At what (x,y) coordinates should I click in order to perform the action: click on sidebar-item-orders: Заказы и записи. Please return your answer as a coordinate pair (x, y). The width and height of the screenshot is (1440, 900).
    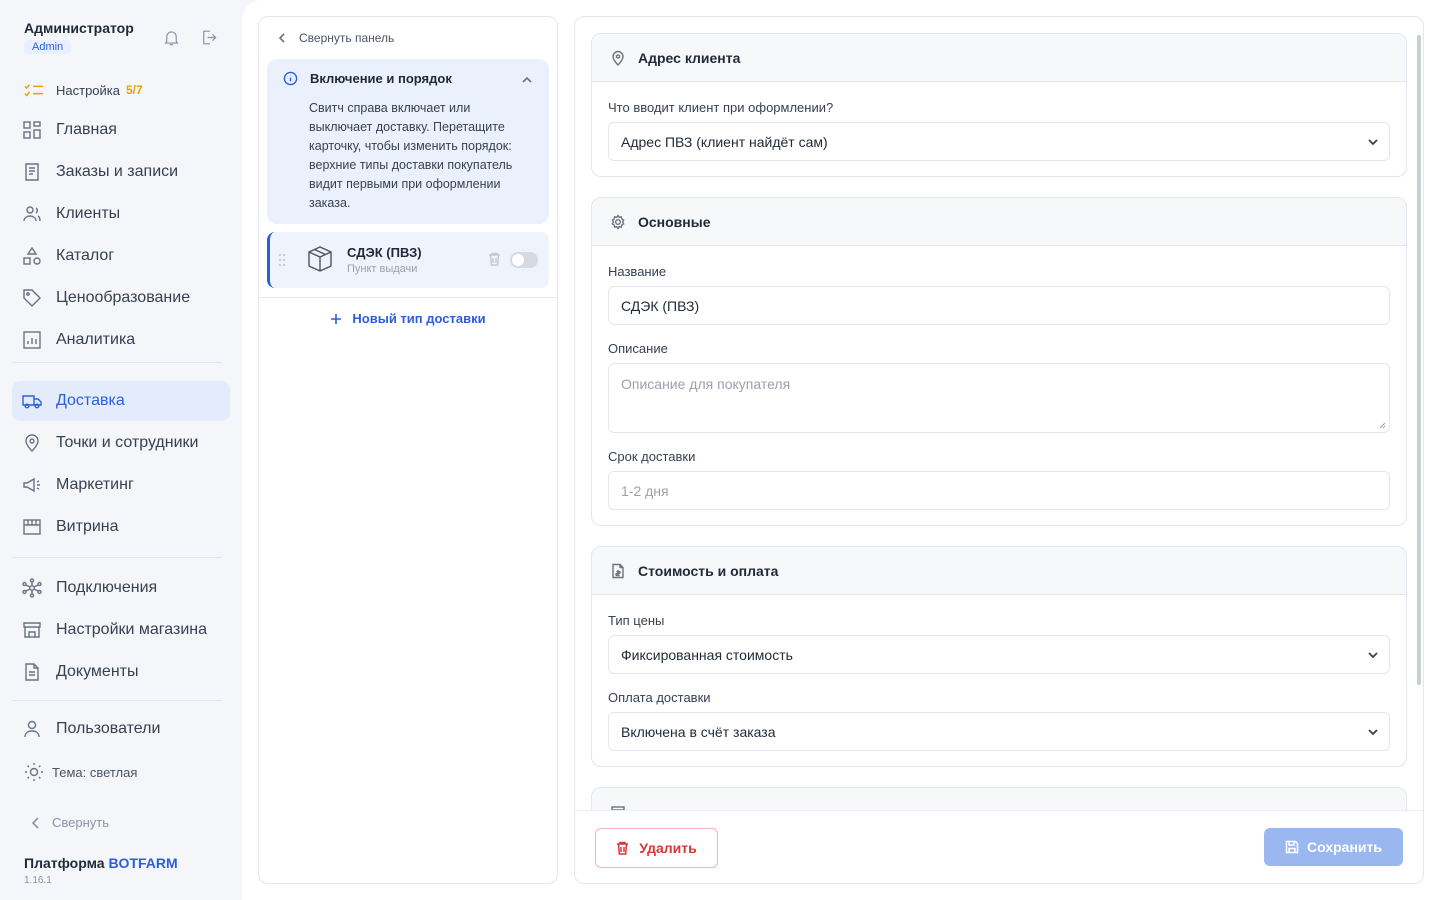
    Looking at the image, I should click on (121, 172).